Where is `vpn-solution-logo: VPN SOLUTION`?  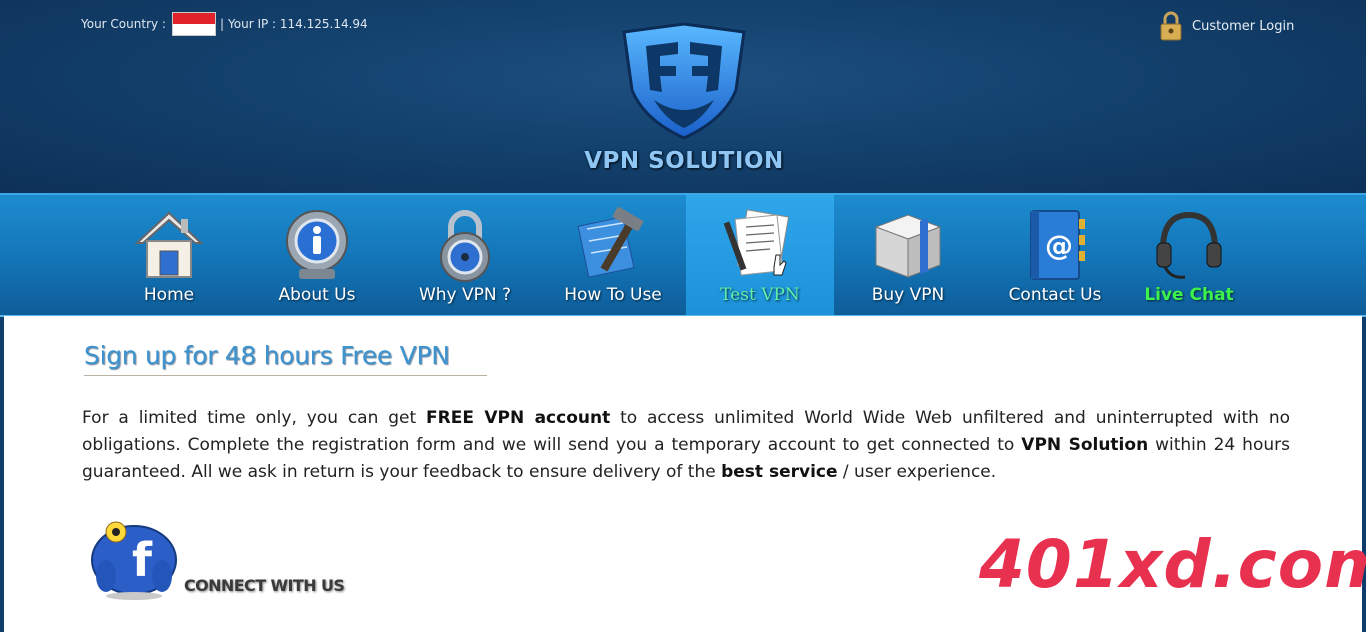
vpn-solution-logo: VPN SOLUTION is located at coordinates (684, 102).